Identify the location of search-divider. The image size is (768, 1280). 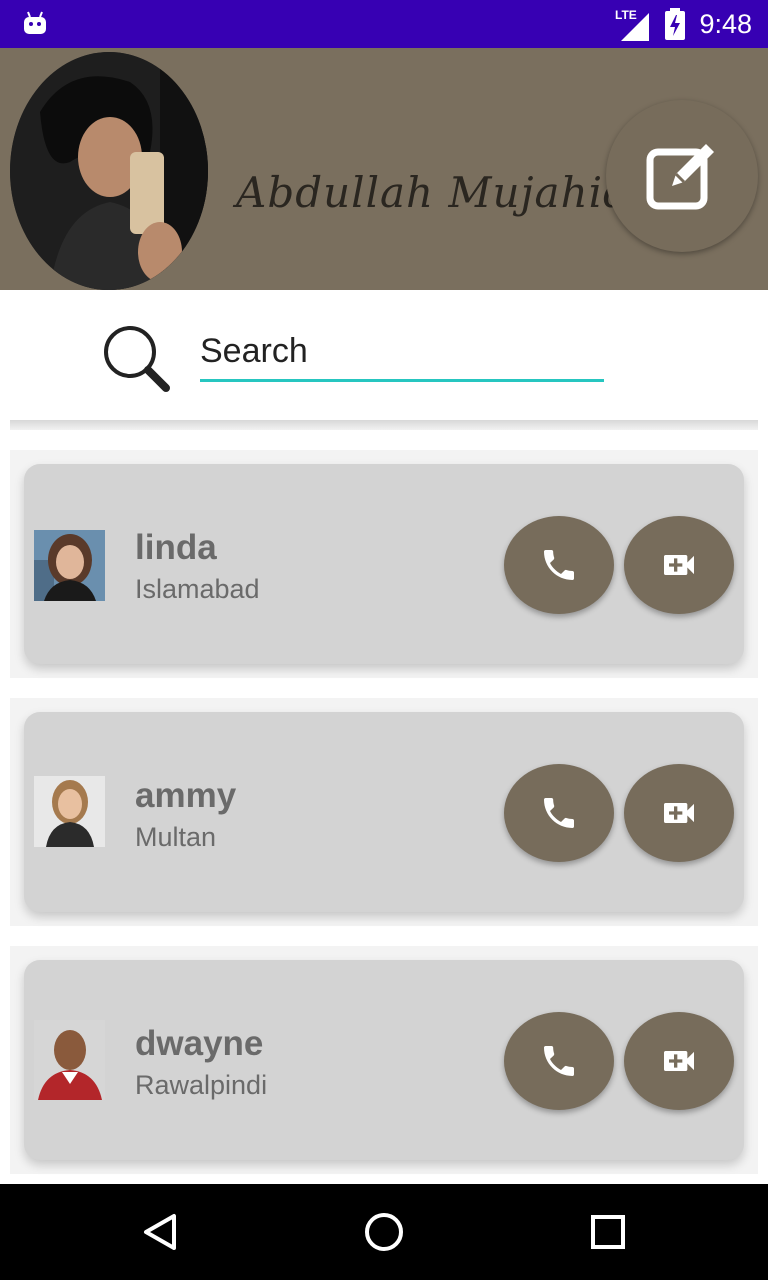
(384, 425).